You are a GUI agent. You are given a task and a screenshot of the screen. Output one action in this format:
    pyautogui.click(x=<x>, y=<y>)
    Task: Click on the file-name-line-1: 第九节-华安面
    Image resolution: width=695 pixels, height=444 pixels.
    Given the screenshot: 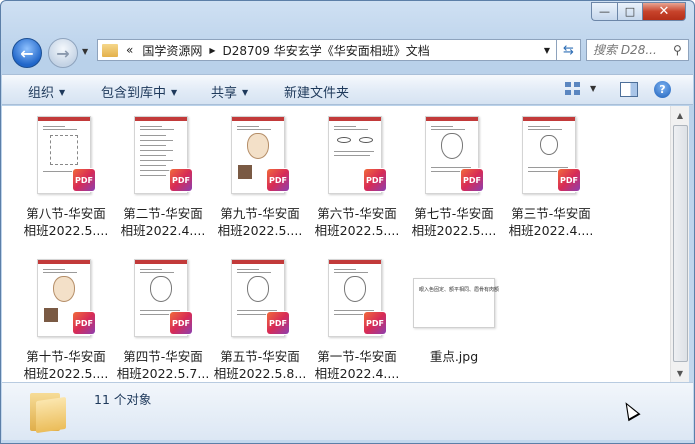 What is the action you would take?
    pyautogui.click(x=260, y=213)
    